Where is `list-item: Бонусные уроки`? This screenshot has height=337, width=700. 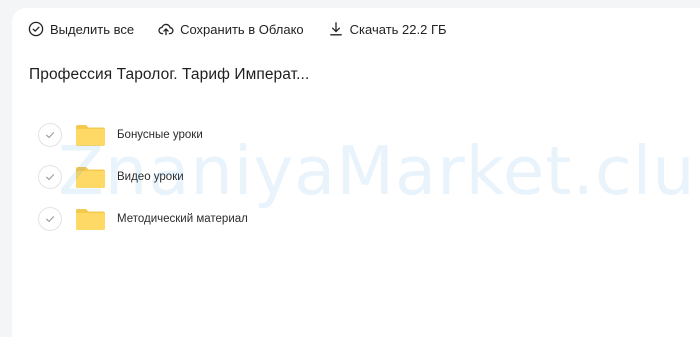 list-item: Бонусные уроки is located at coordinates (143, 135).